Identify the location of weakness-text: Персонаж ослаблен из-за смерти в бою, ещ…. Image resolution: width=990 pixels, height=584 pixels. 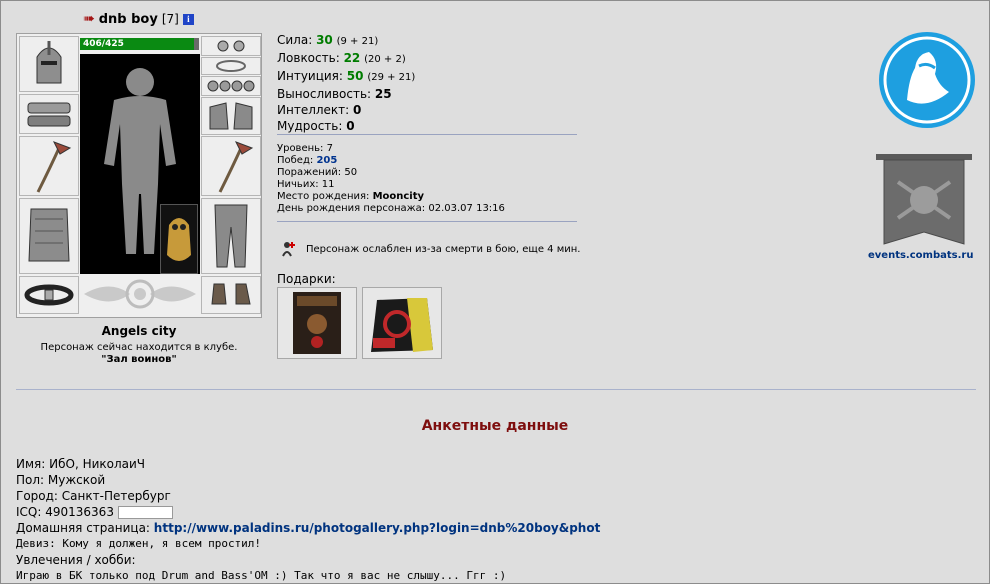
(443, 249).